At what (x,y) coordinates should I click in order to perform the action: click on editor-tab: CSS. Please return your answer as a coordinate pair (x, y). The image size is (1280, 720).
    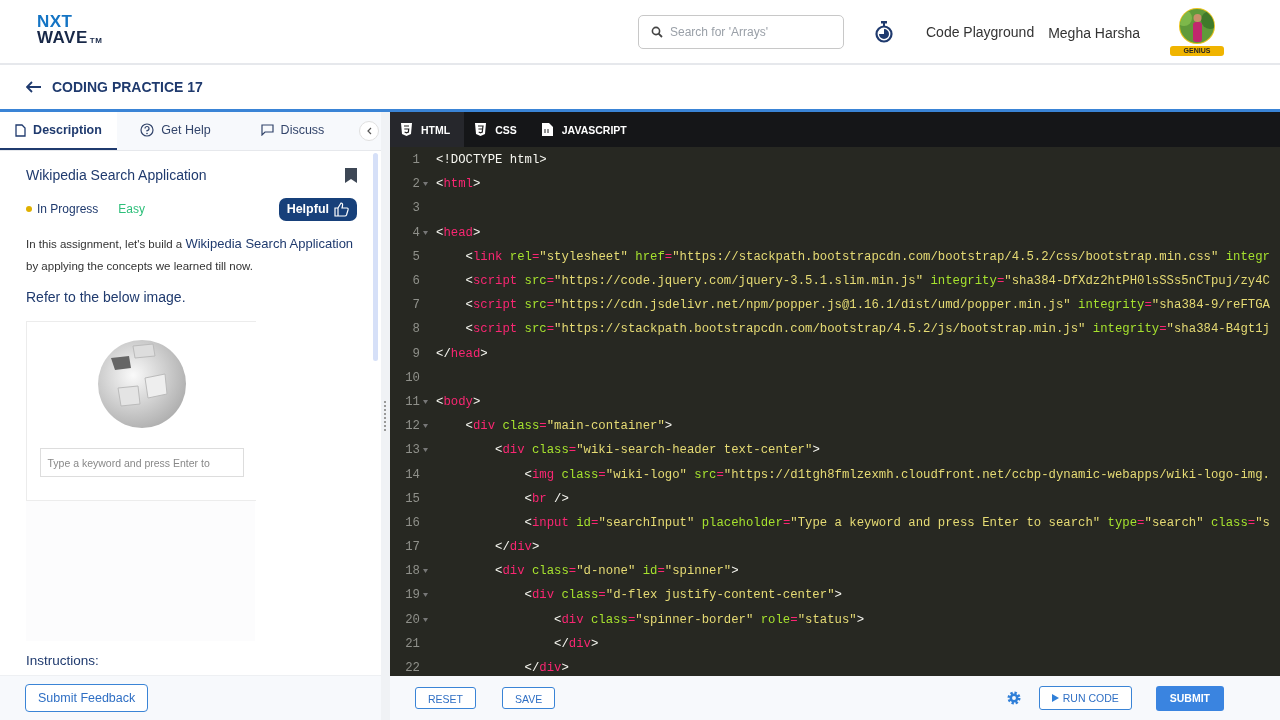
    Looking at the image, I should click on (497, 129).